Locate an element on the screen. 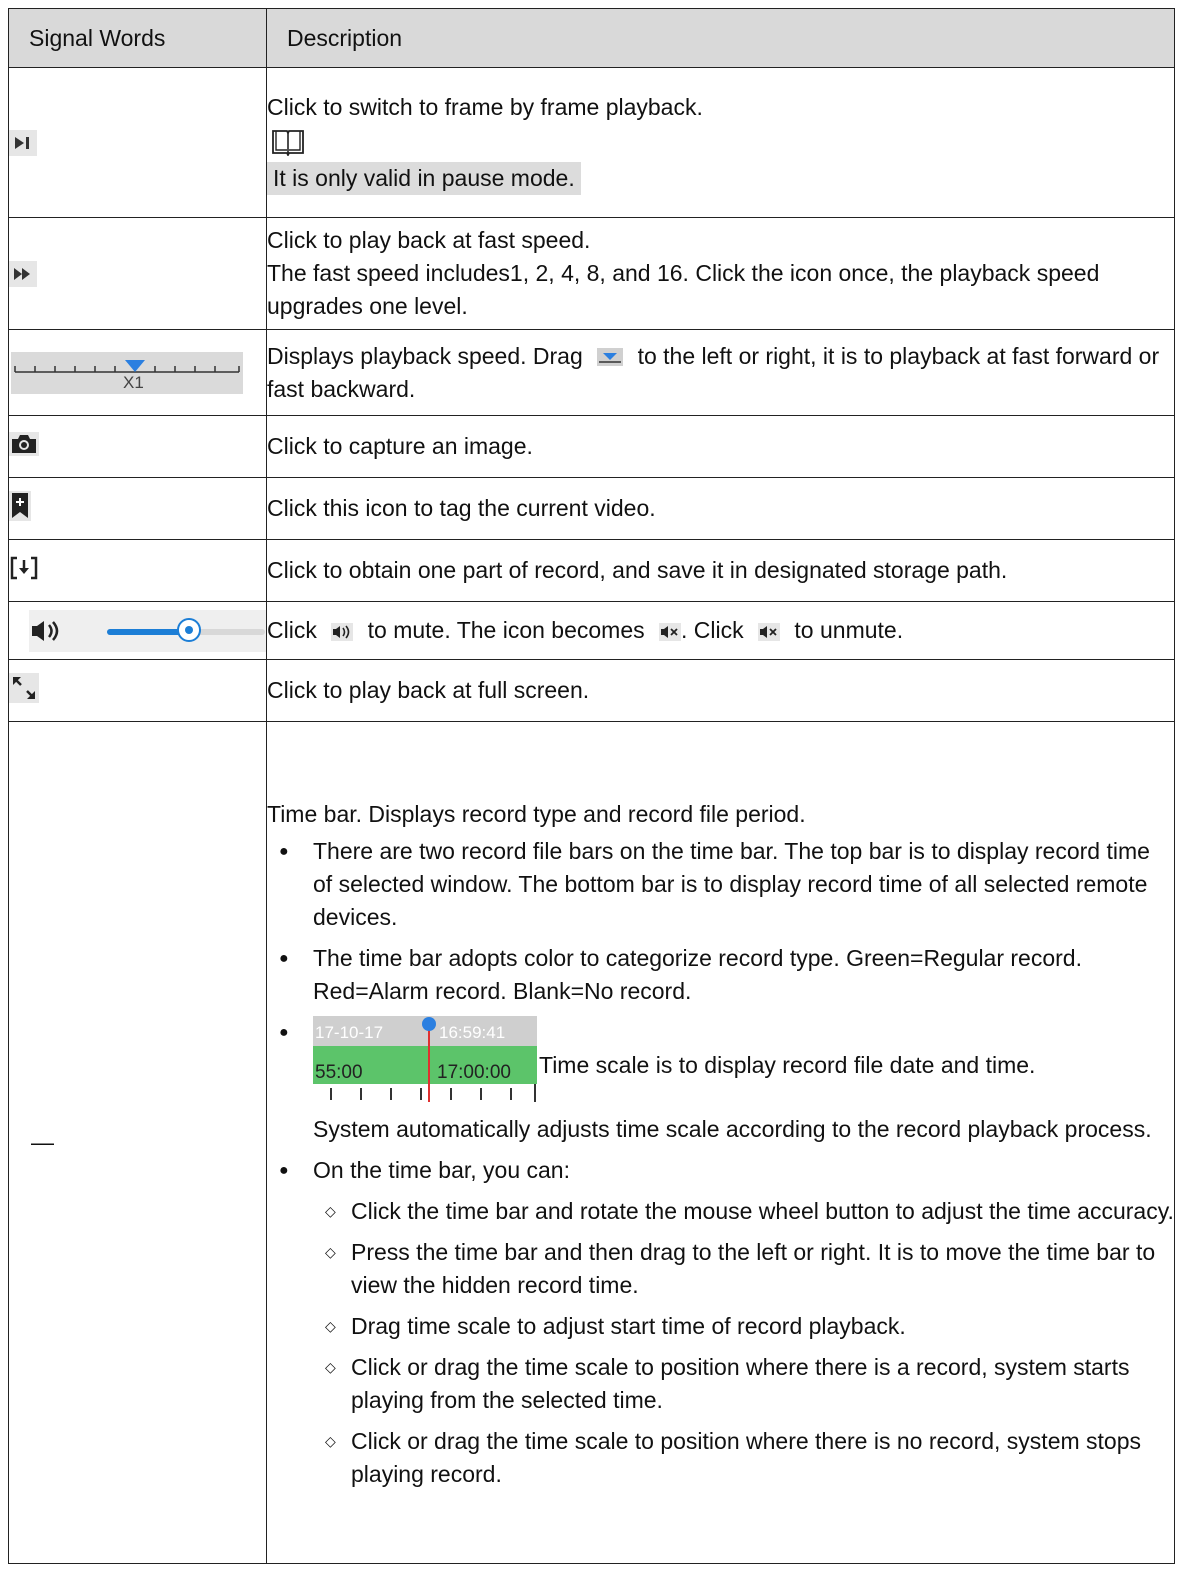 This screenshot has width=1180, height=1596. note-book-icon is located at coordinates (288, 142).